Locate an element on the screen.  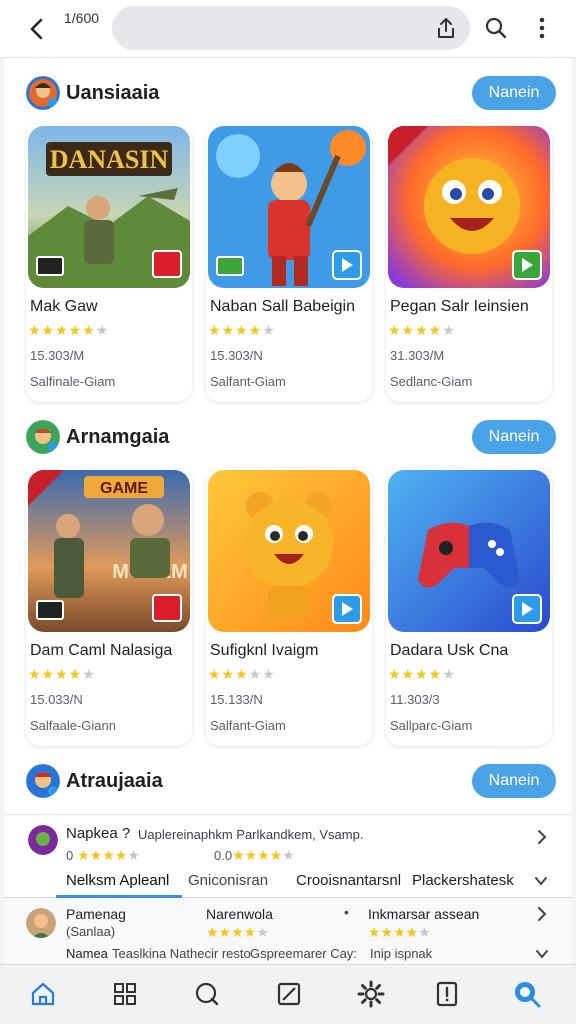
app-download-count: 15.133/N is located at coordinates (236, 699).